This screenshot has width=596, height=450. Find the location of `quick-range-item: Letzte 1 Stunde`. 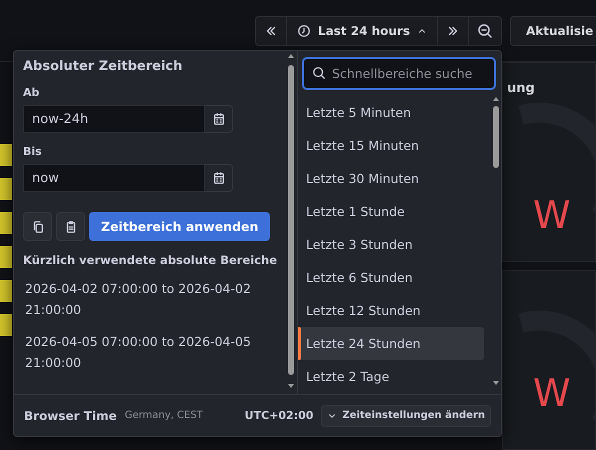

quick-range-item: Letzte 1 Stunde is located at coordinates (391, 211).